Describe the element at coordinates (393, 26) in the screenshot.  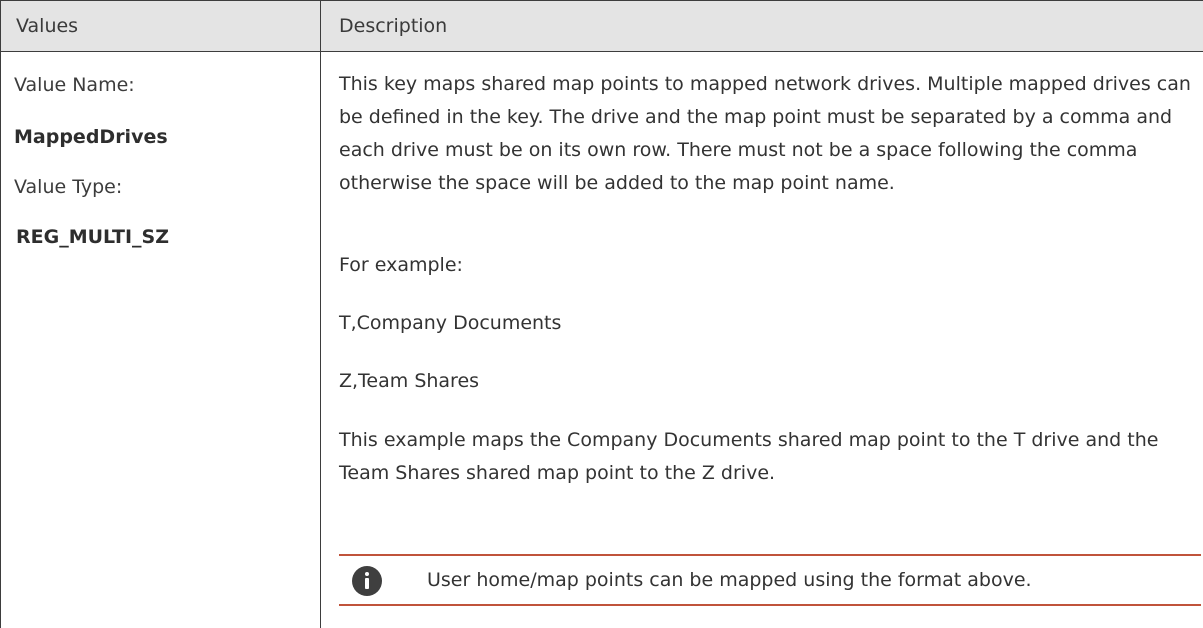
I see `header-description: Description` at that location.